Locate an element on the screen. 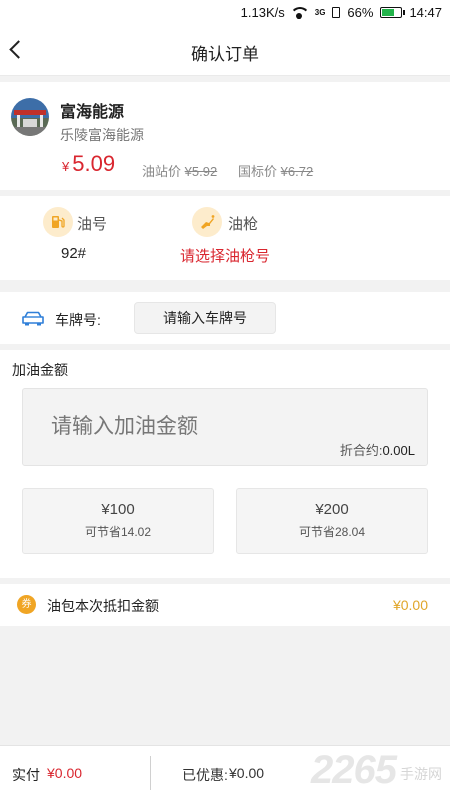 Image resolution: width=450 pixels, height=800 pixels. fuel-number-value: 92# is located at coordinates (73, 253).